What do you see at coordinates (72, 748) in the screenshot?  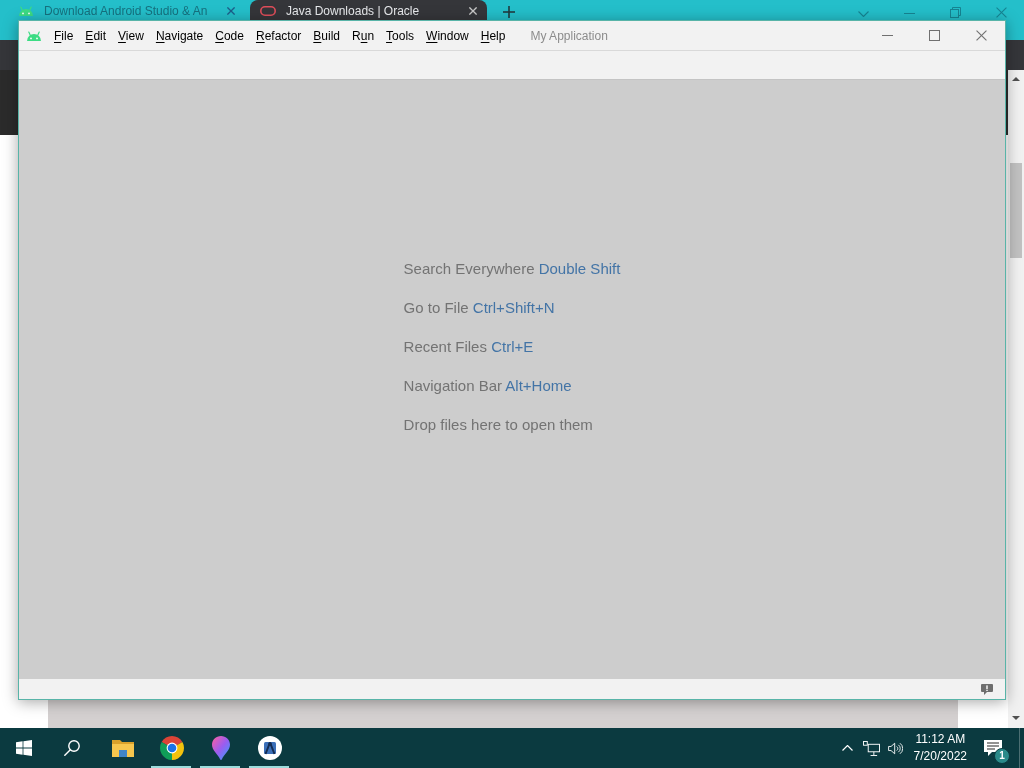 I see `search-icon` at bounding box center [72, 748].